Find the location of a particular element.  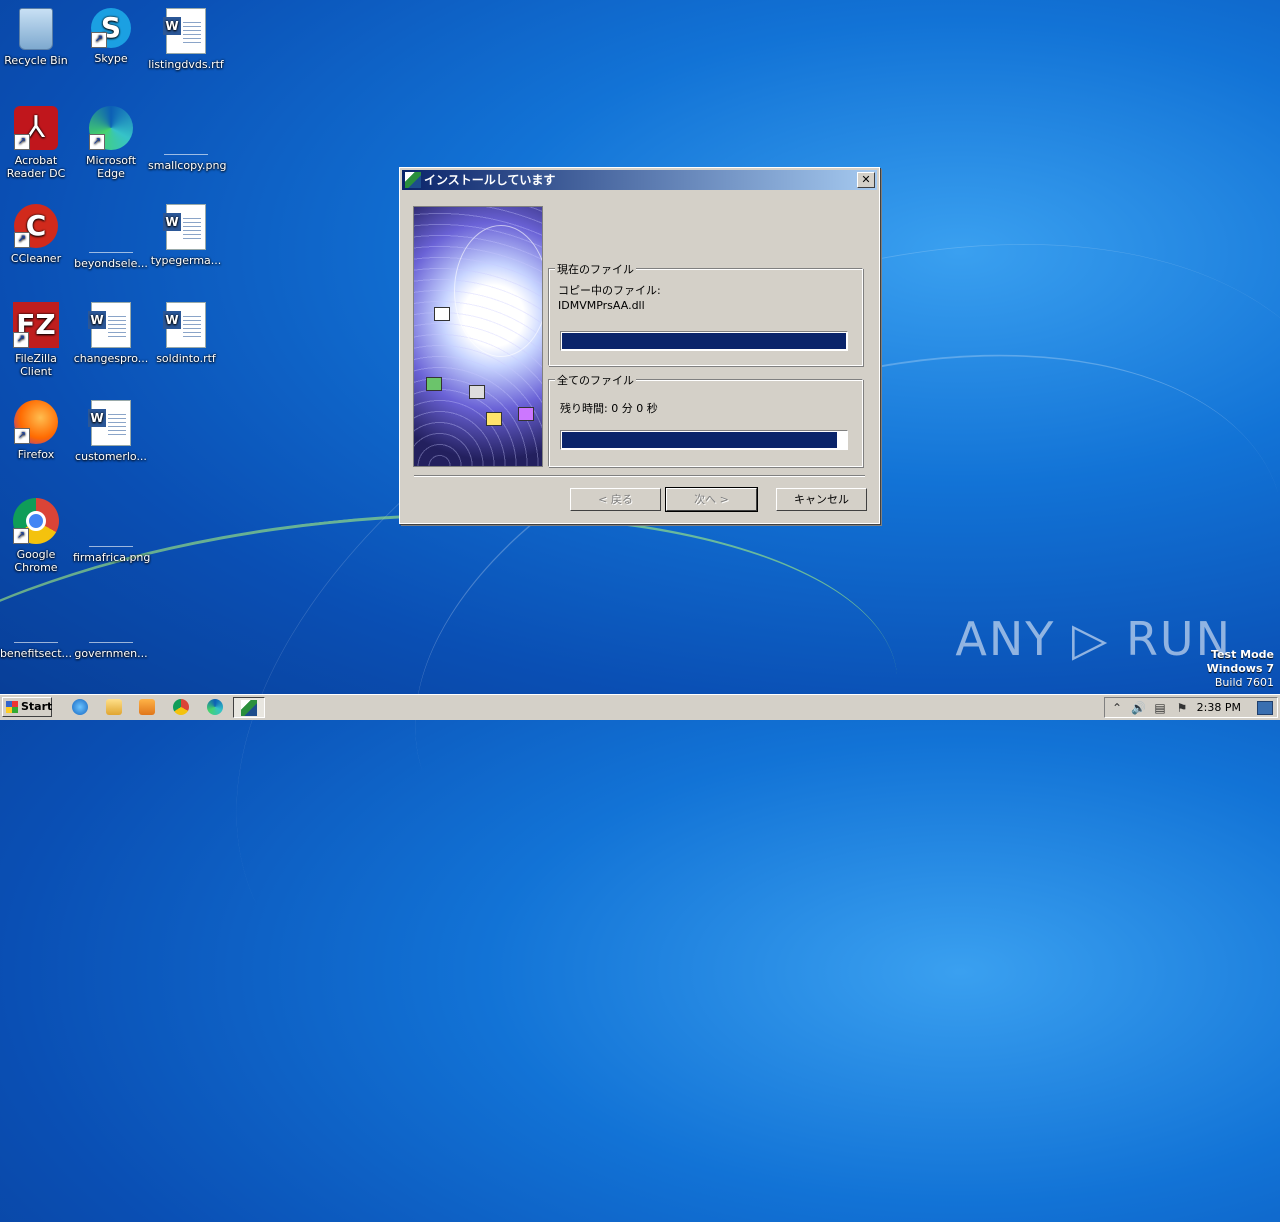

desktop-icon-filezilla: FZ ↗ FileZilla Client is located at coordinates (37, 340).